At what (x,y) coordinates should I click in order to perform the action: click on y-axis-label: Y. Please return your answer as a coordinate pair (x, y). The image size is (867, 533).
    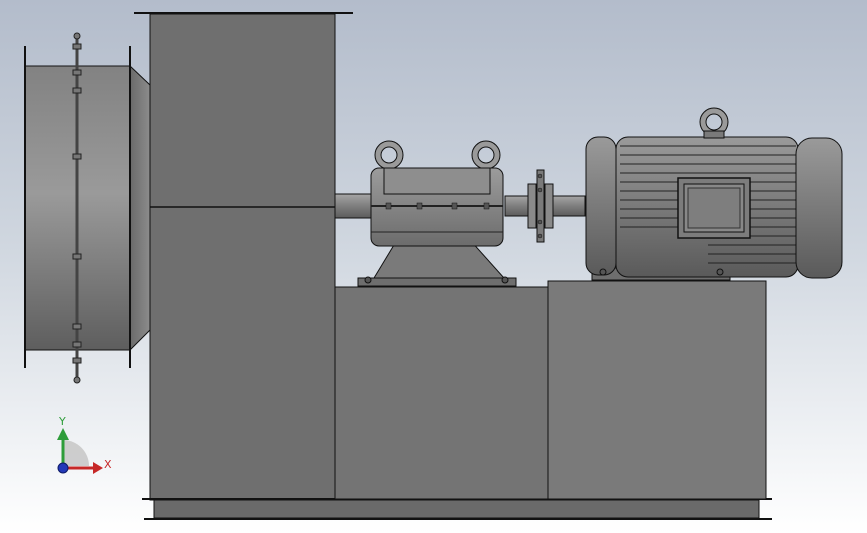
    Looking at the image, I should click on (62, 421).